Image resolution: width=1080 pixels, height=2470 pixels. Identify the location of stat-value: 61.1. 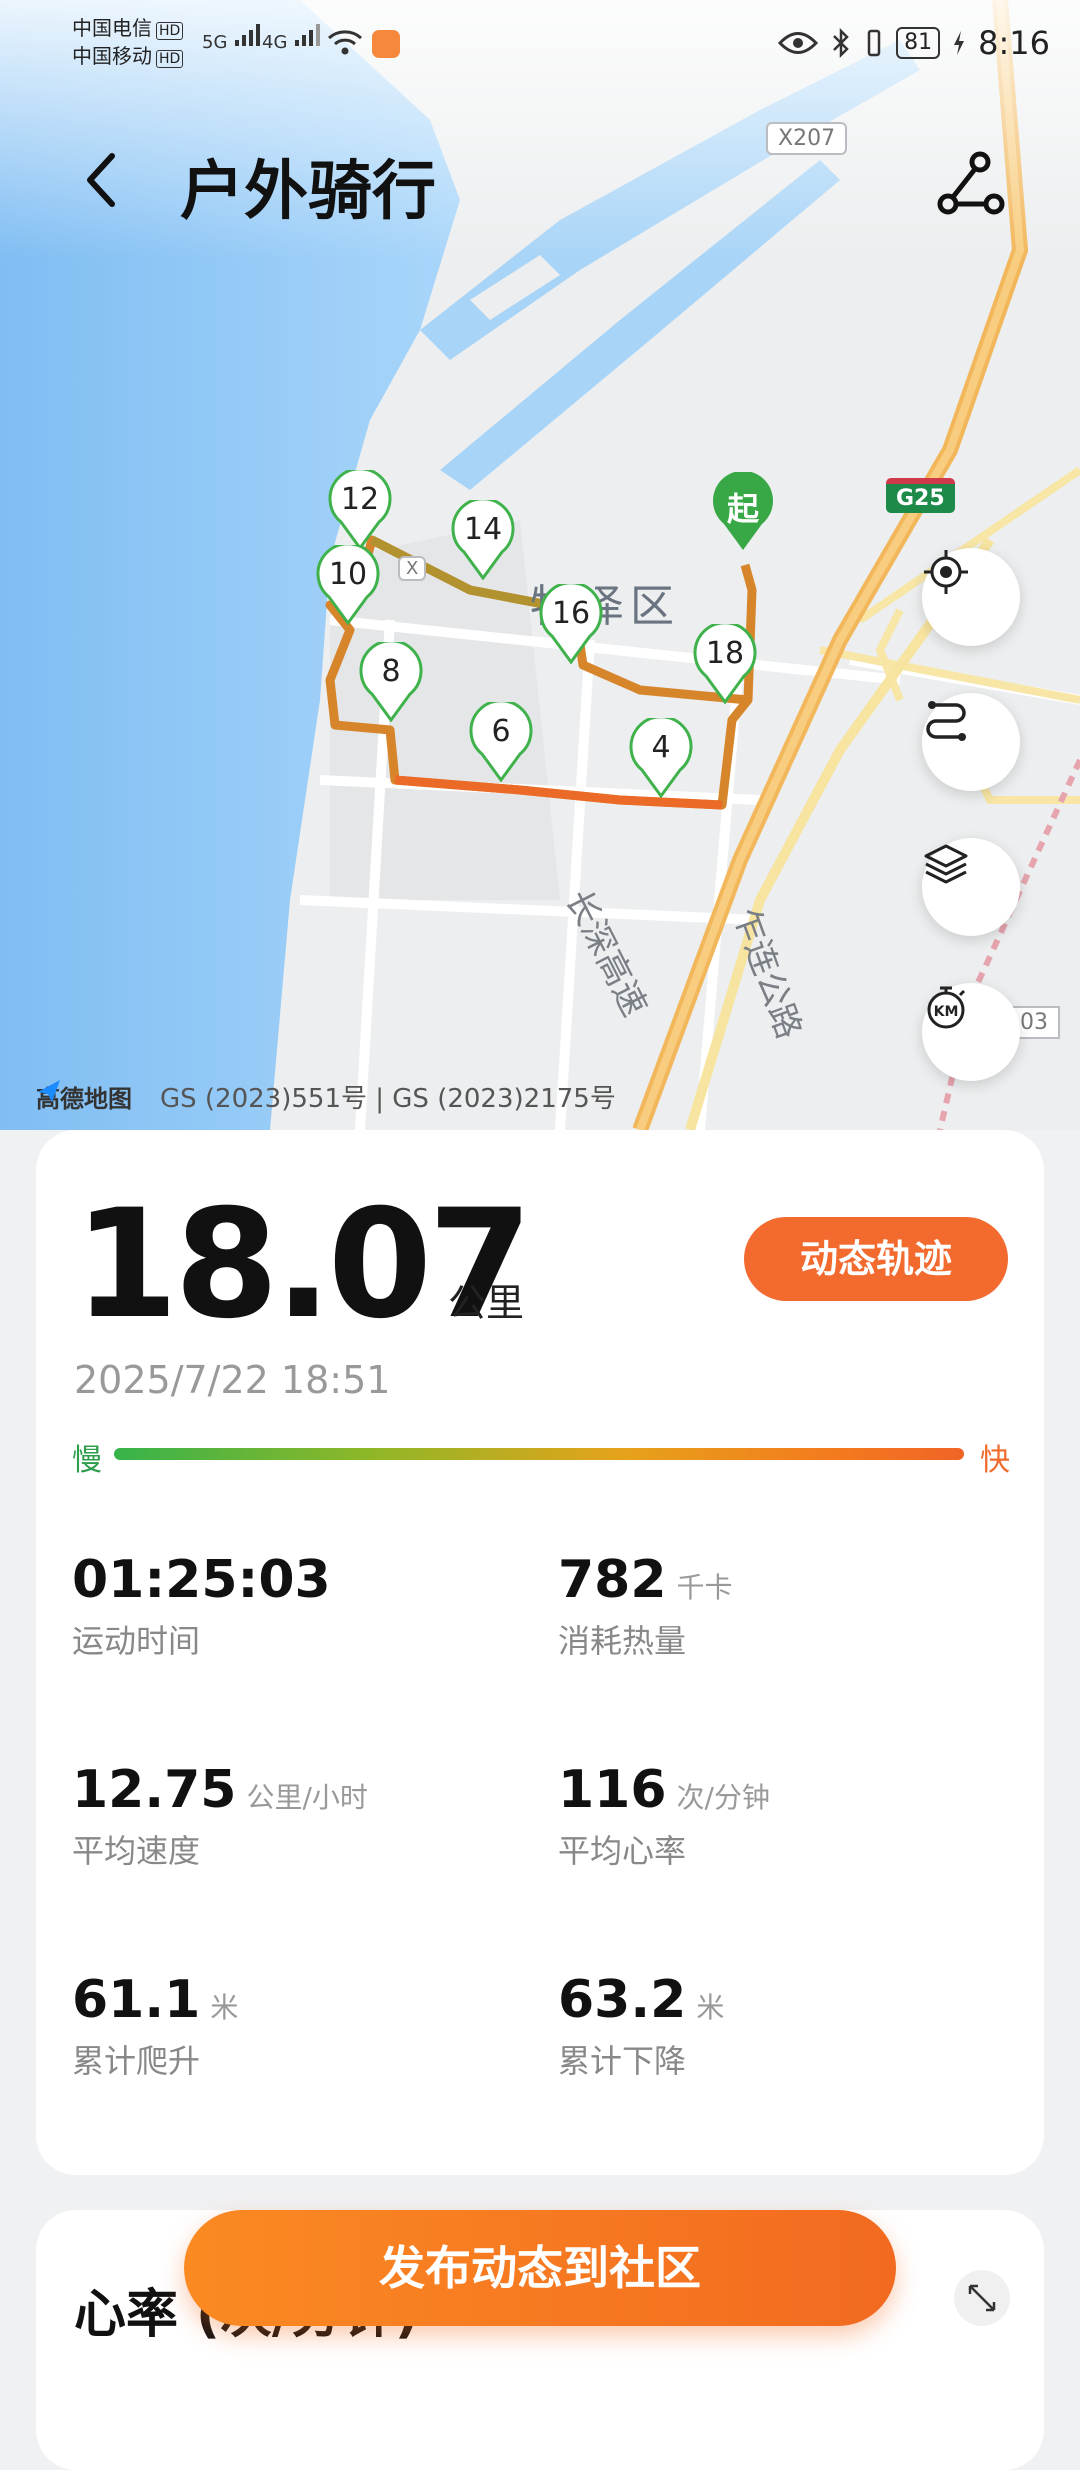
(136, 2000).